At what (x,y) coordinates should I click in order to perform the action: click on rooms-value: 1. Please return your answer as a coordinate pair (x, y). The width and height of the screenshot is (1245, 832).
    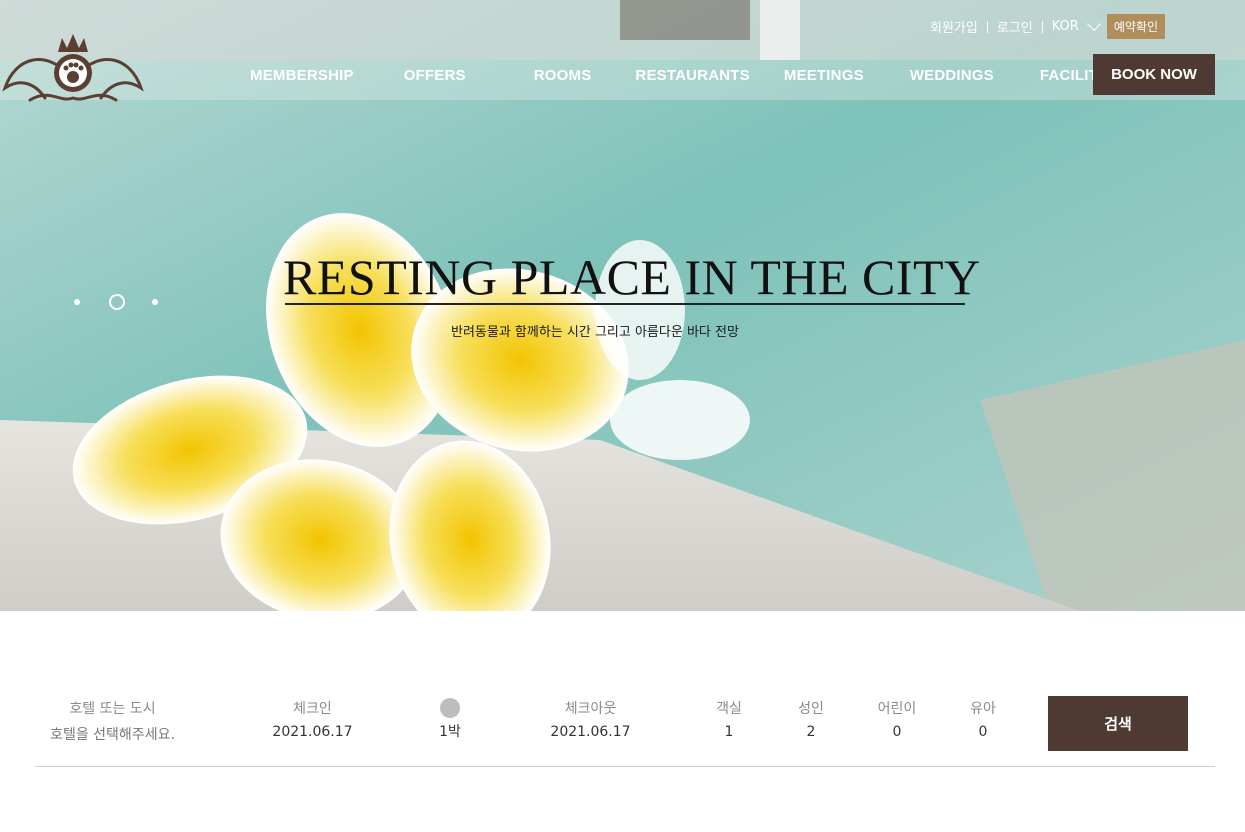
    Looking at the image, I should click on (729, 732).